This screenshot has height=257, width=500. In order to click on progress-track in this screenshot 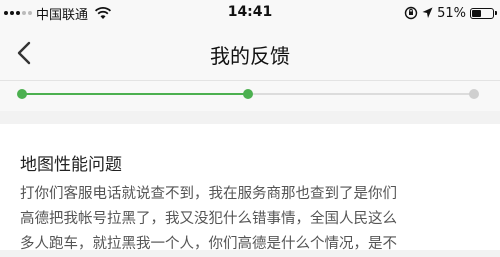, I will do `click(248, 94)`.